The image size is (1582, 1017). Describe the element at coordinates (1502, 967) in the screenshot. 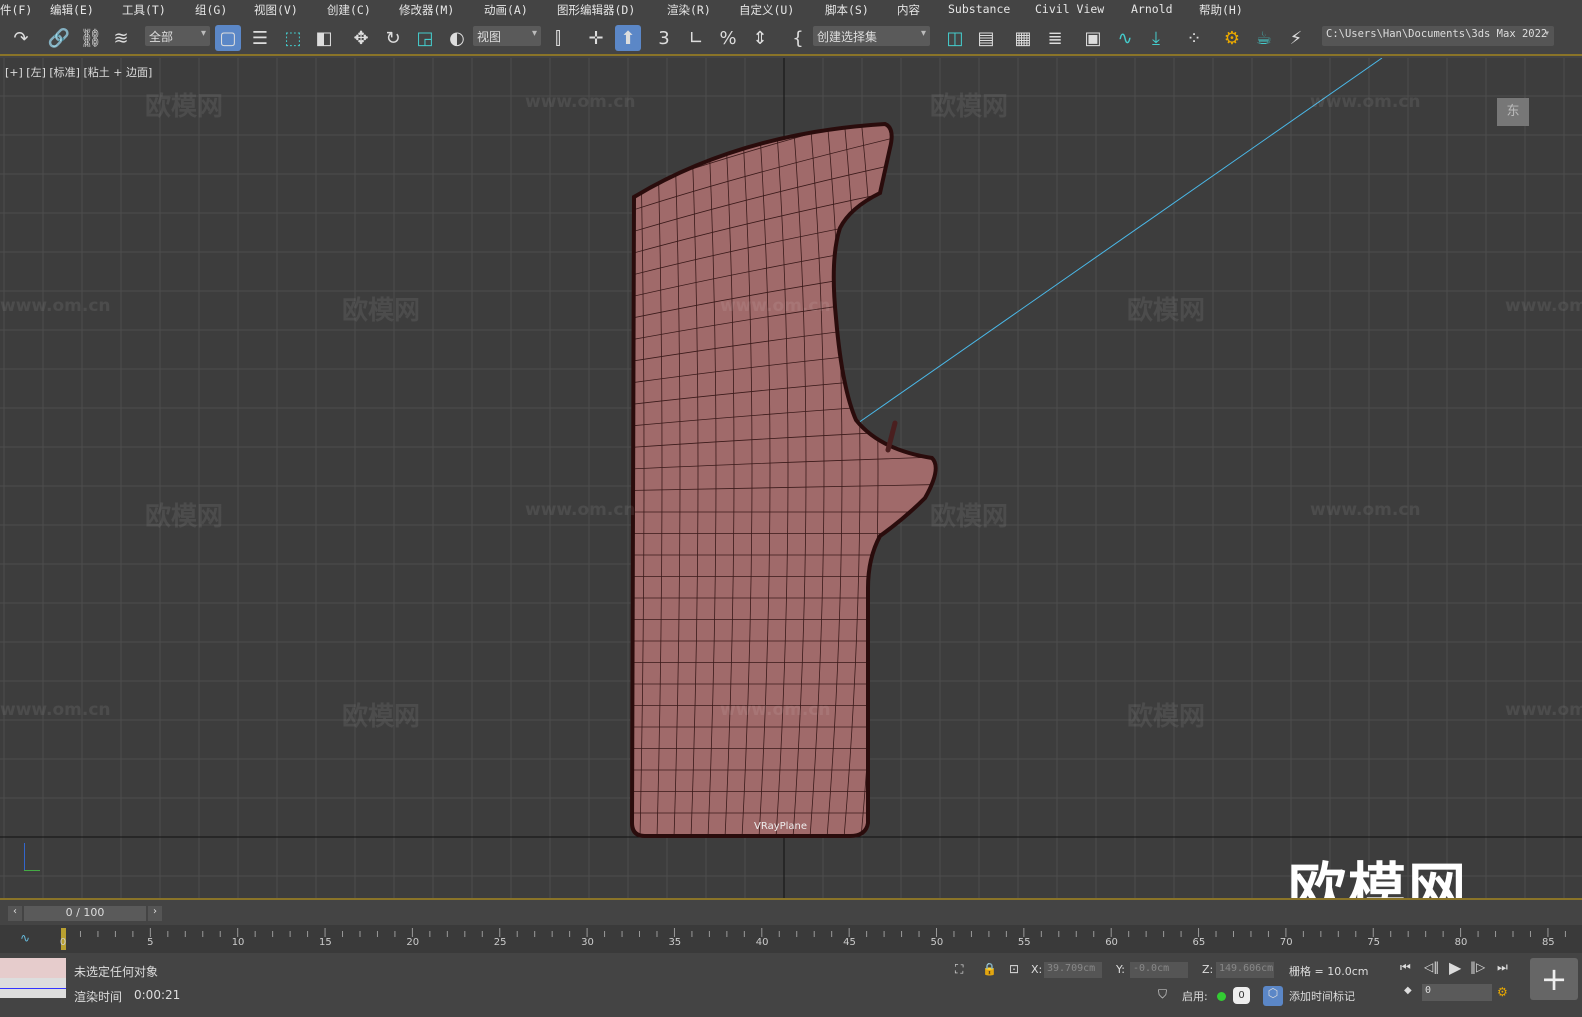

I see `go-to-end-icon: ⏭` at that location.